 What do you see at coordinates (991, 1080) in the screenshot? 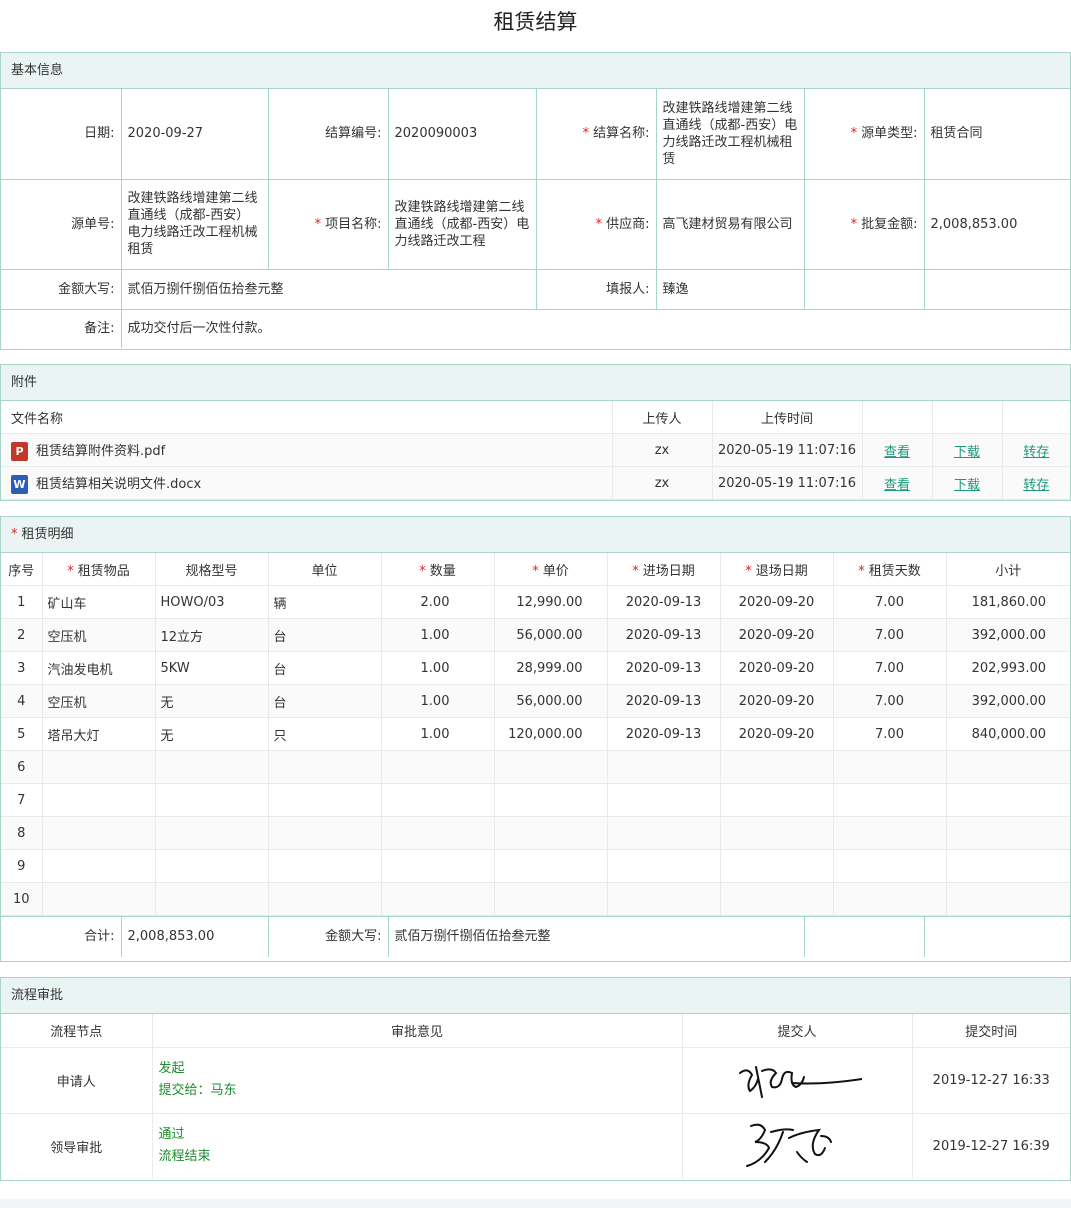
I see `flow-time: 2019-12-27 16:33` at bounding box center [991, 1080].